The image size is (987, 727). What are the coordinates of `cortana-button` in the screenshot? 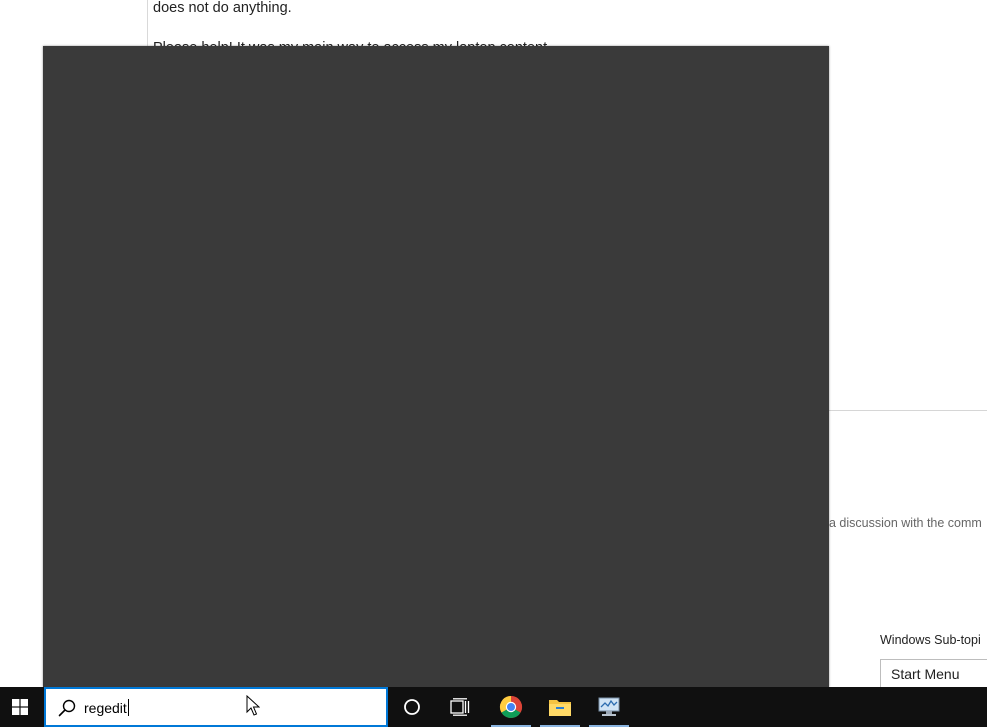 It's located at (412, 707).